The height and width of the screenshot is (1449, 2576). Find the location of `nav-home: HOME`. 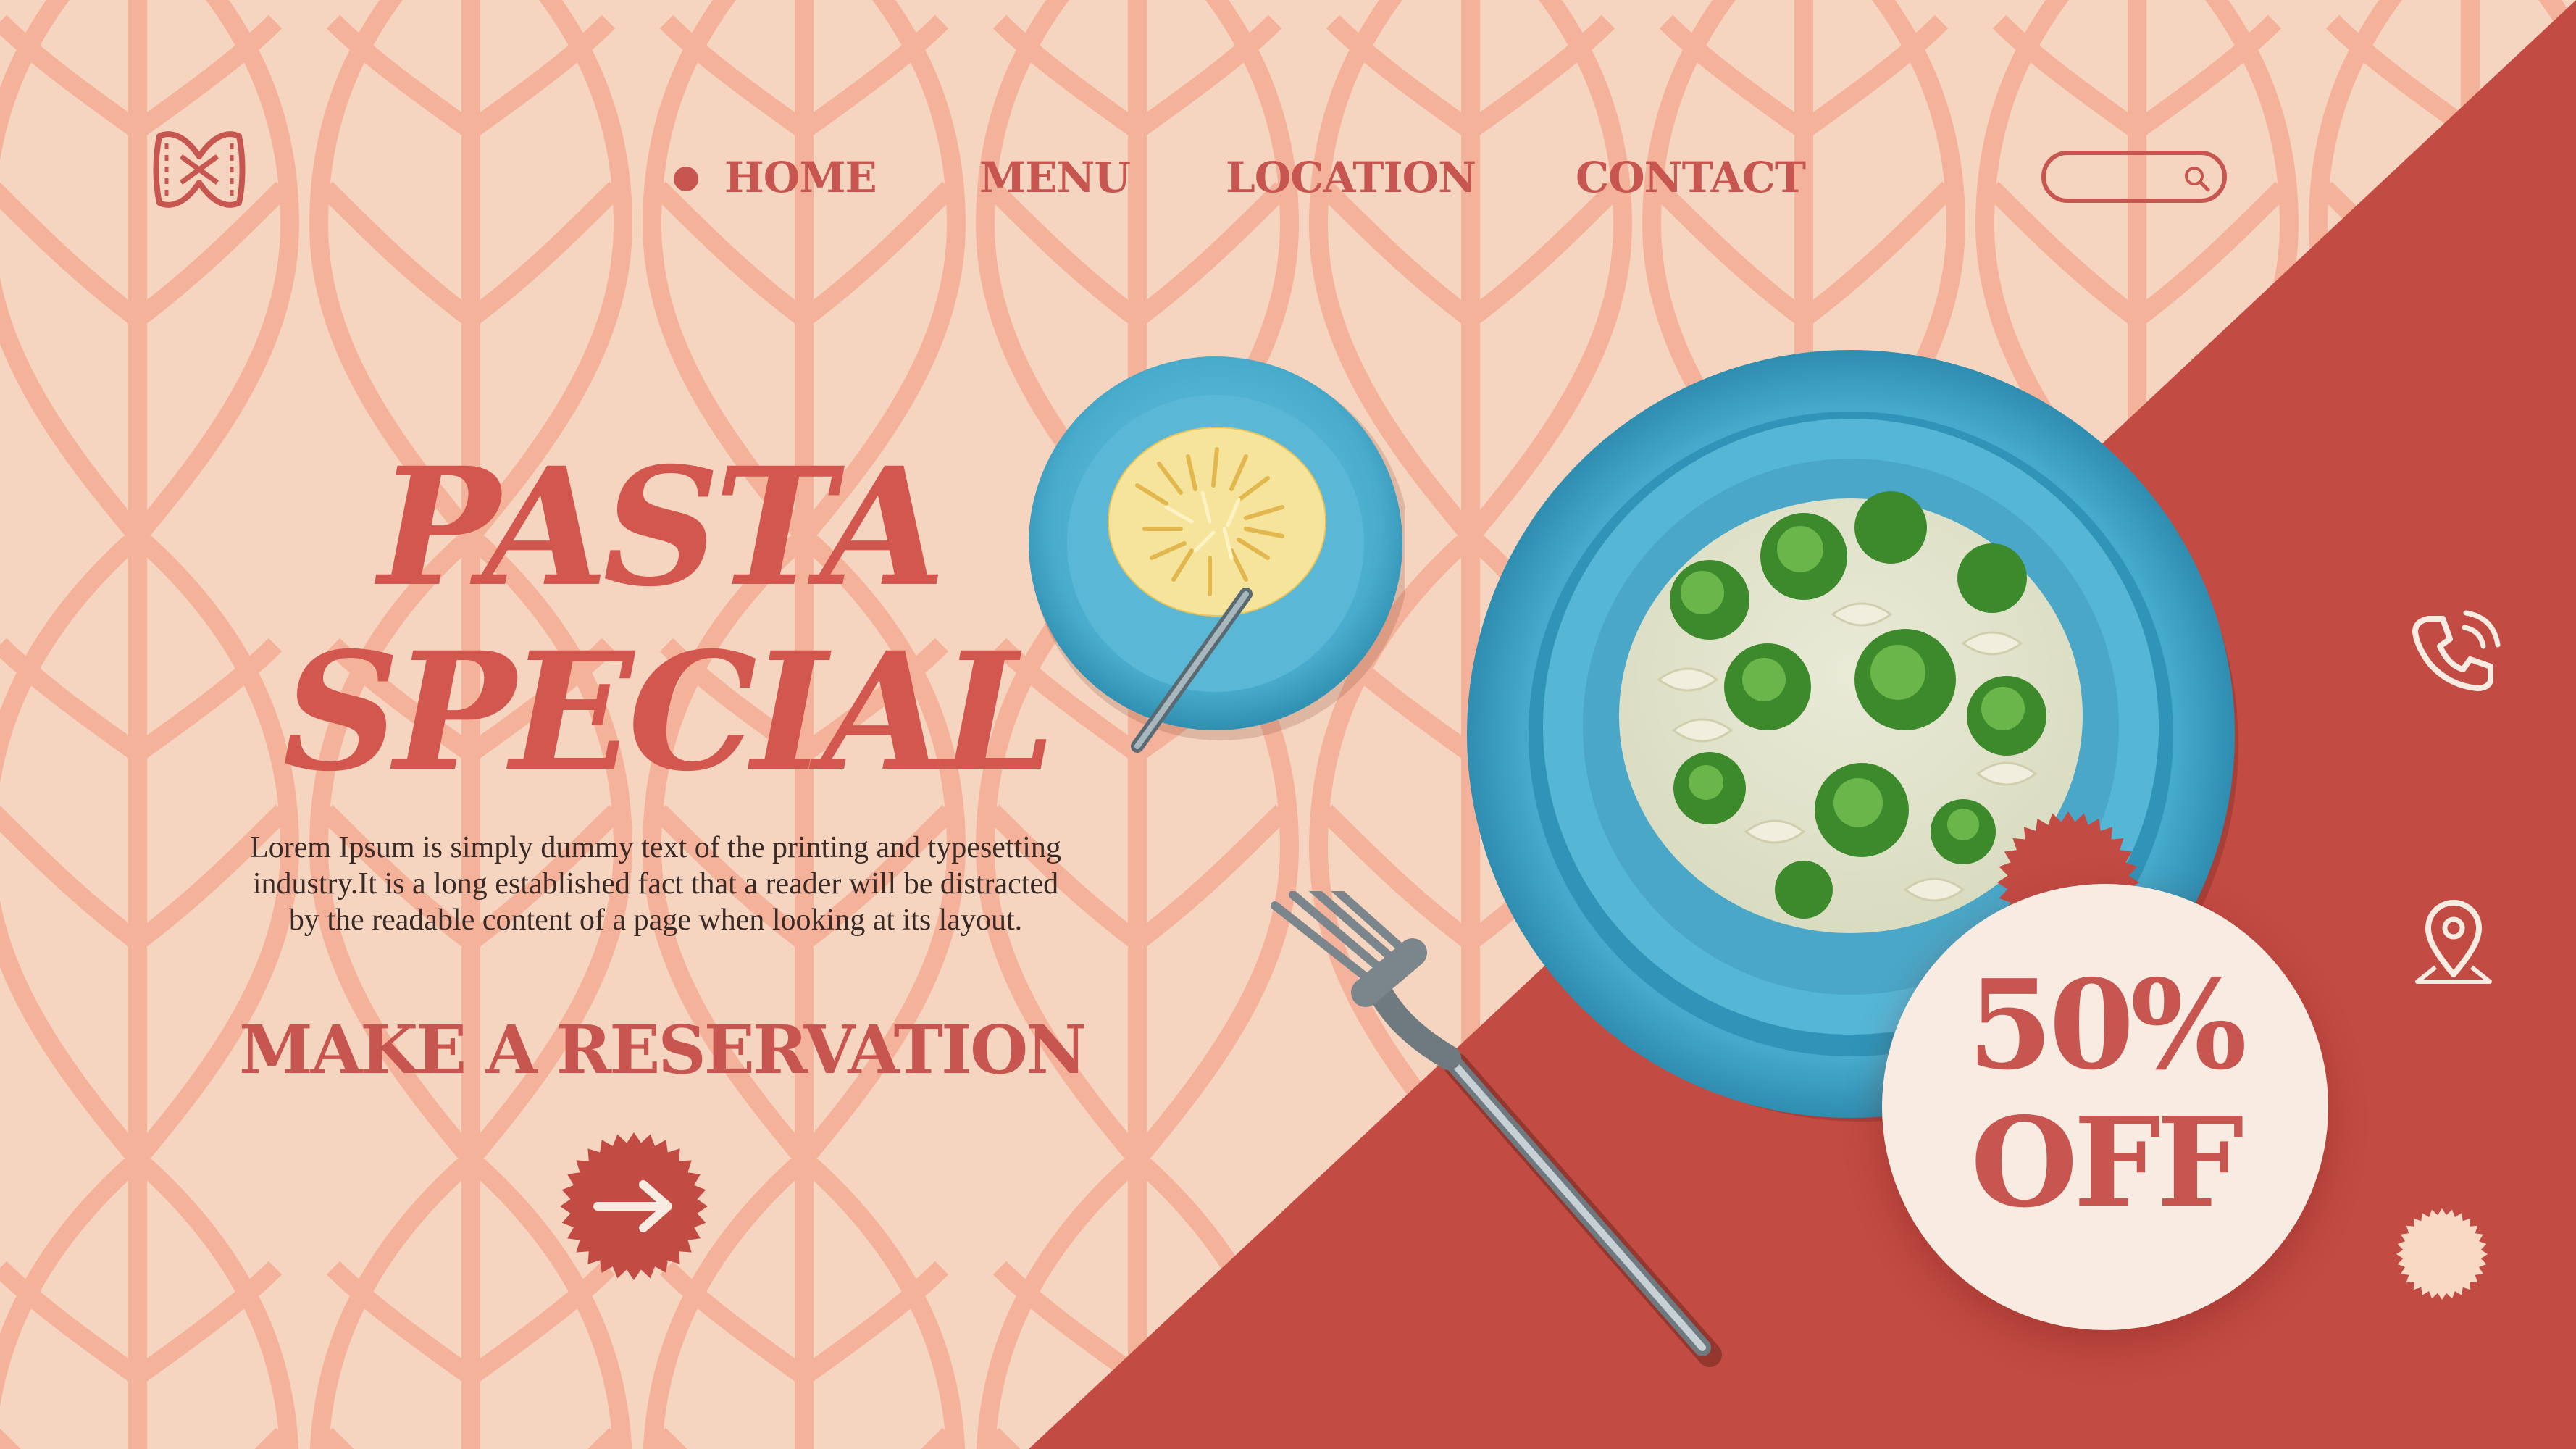

nav-home: HOME is located at coordinates (800, 177).